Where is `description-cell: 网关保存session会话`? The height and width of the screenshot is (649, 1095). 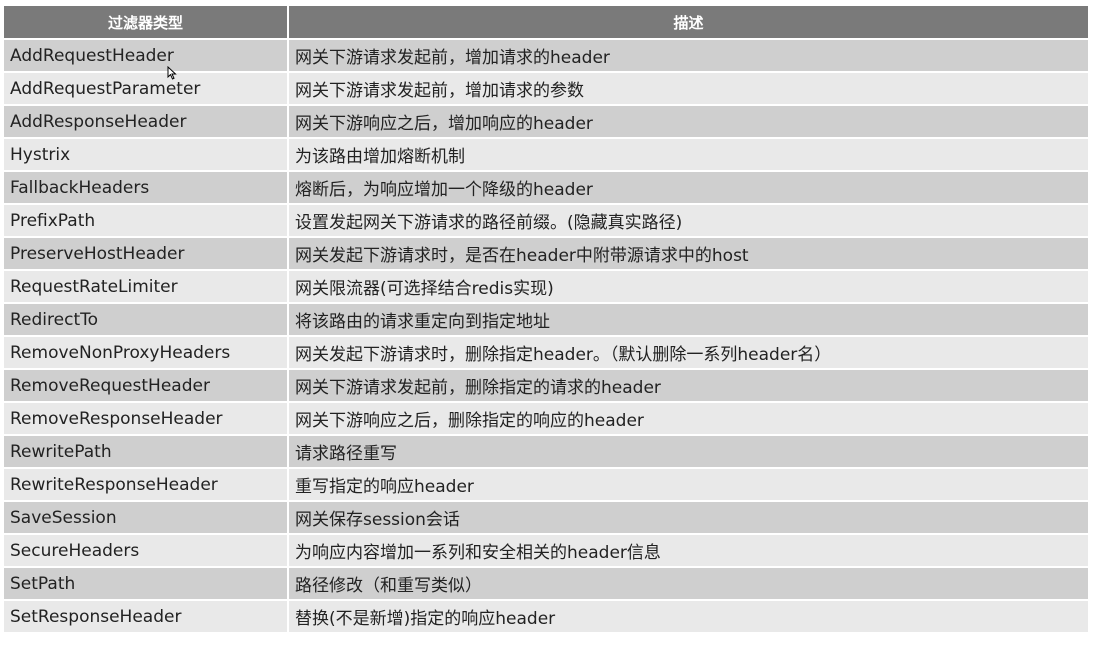 description-cell: 网关保存session会话 is located at coordinates (688, 517).